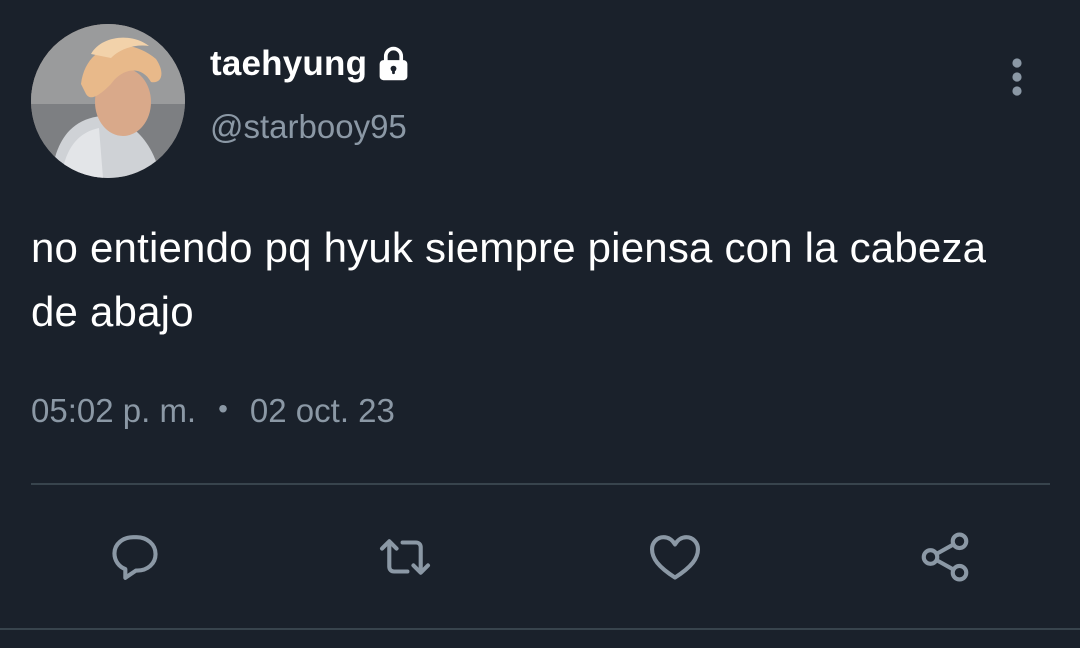 The height and width of the screenshot is (648, 1080). I want to click on action-bar, so click(540, 557).